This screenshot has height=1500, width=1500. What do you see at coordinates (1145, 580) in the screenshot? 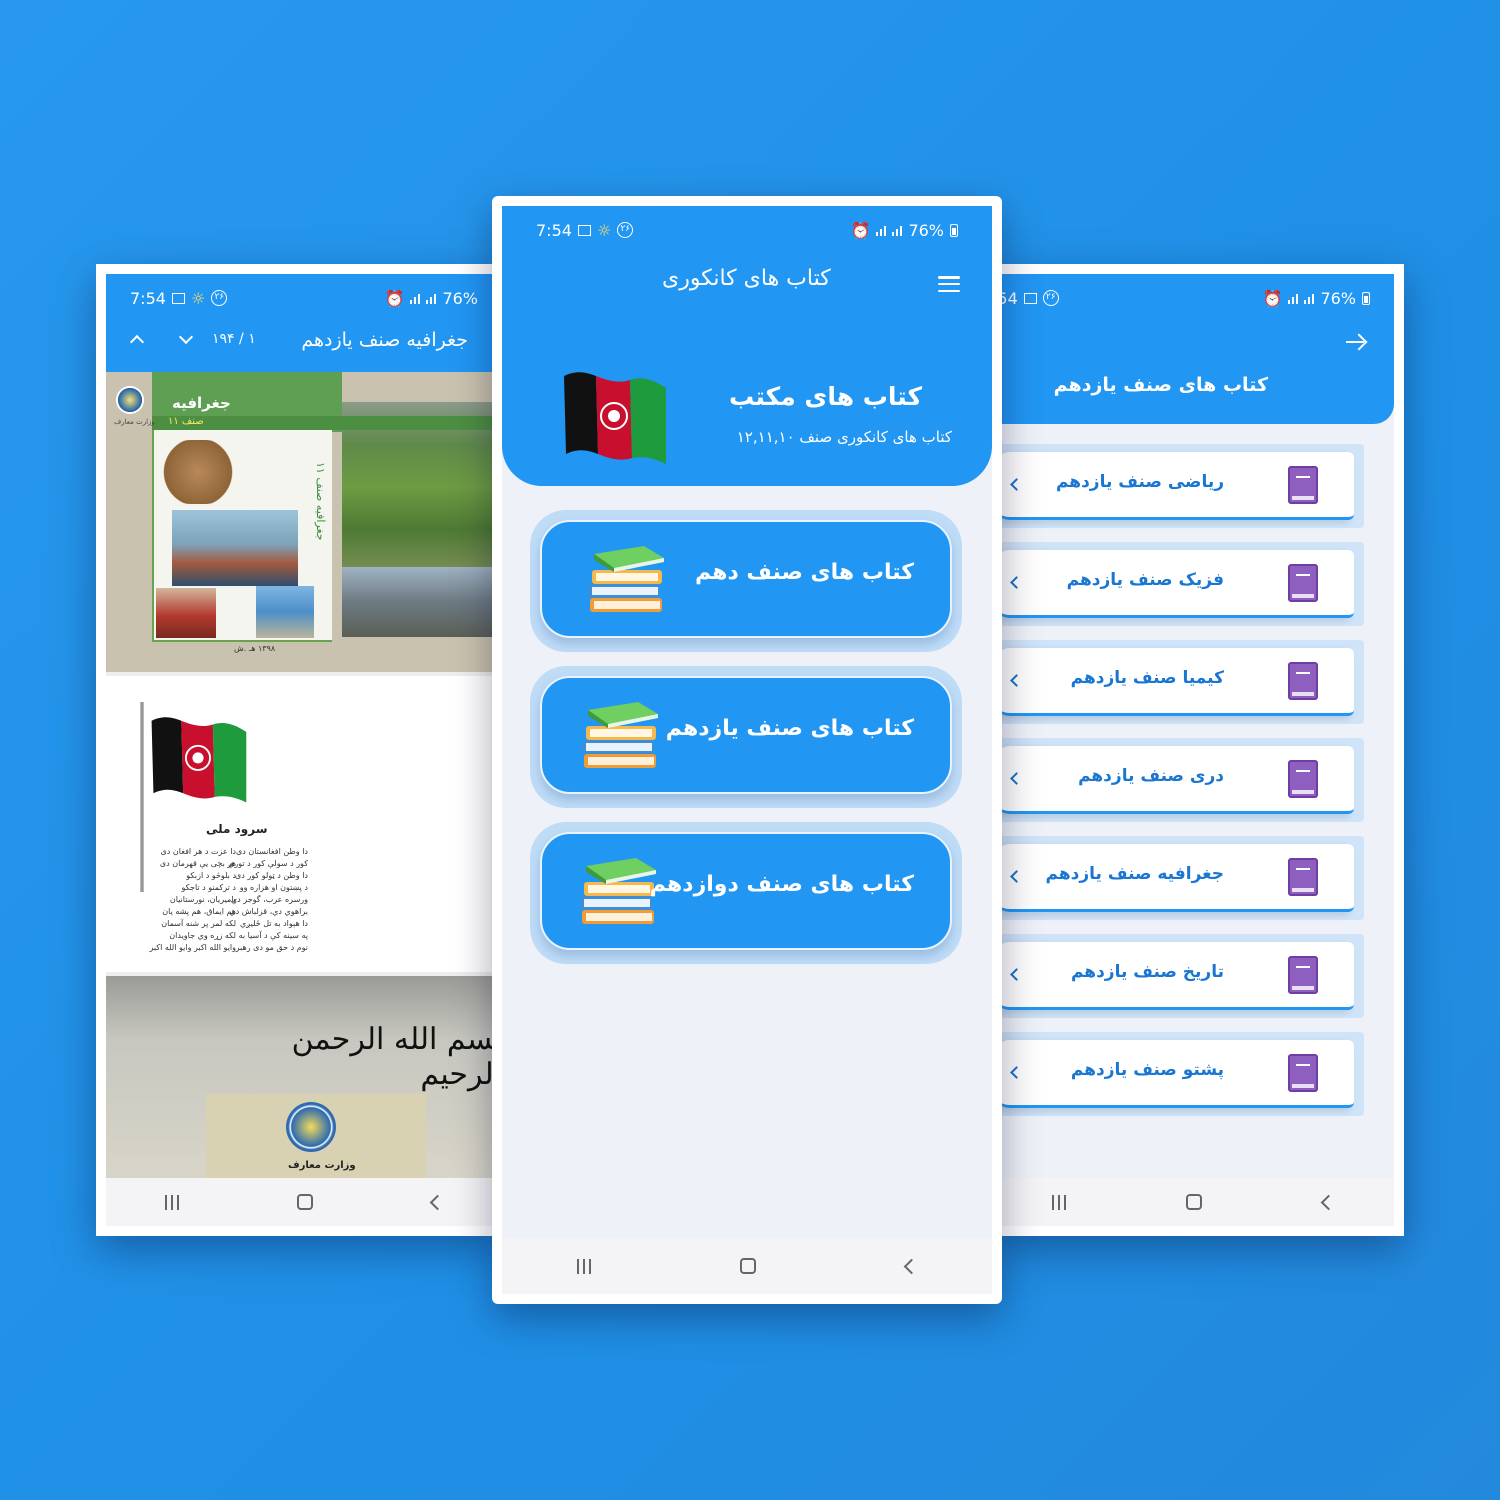
I see `book-label: فزیک صنف یازدهم` at bounding box center [1145, 580].